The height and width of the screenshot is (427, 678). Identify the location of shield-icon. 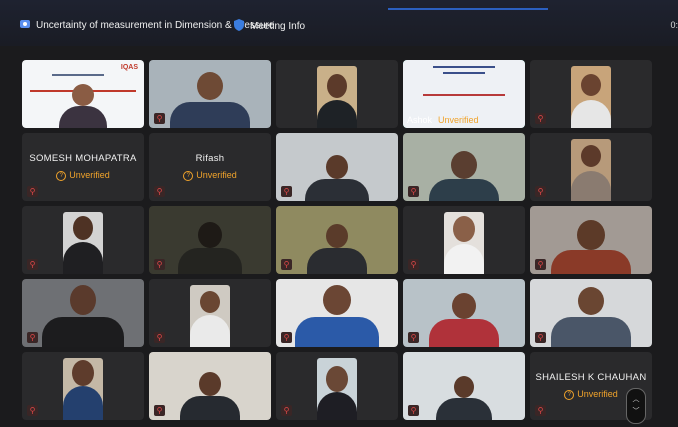
(239, 26).